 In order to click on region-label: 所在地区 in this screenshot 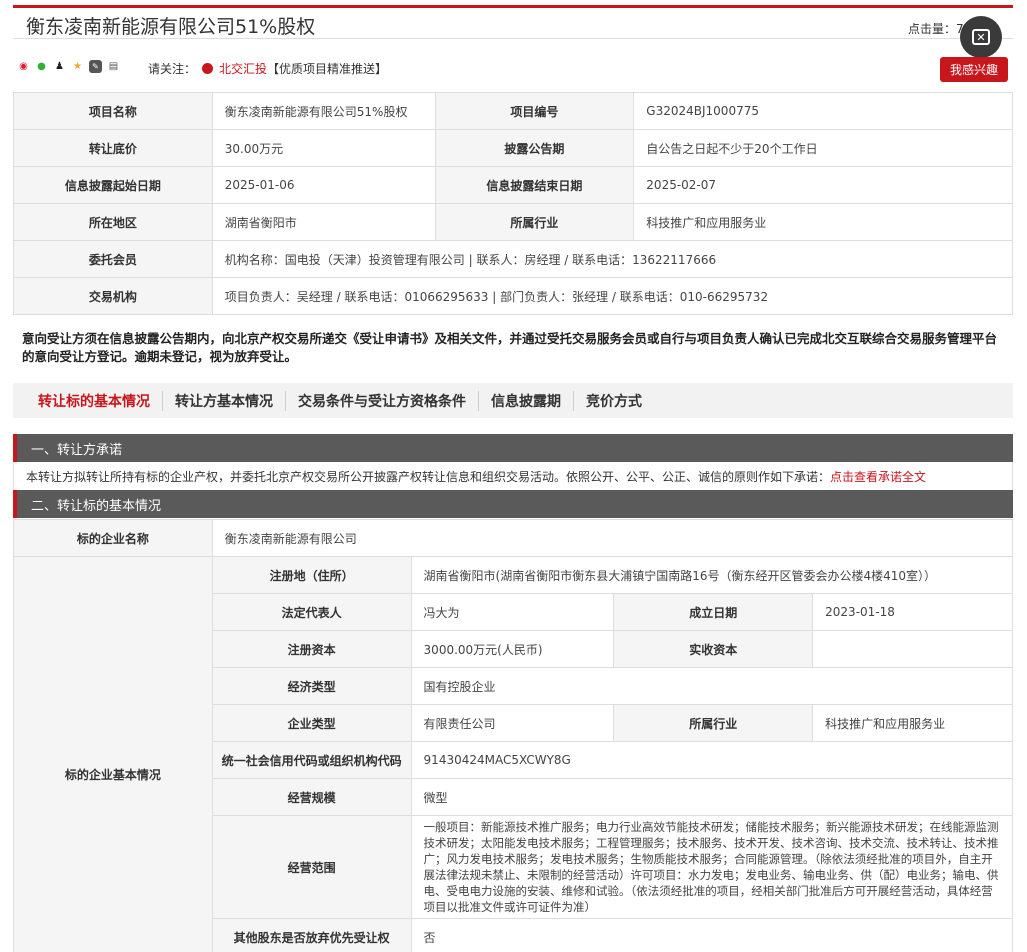, I will do `click(113, 222)`.